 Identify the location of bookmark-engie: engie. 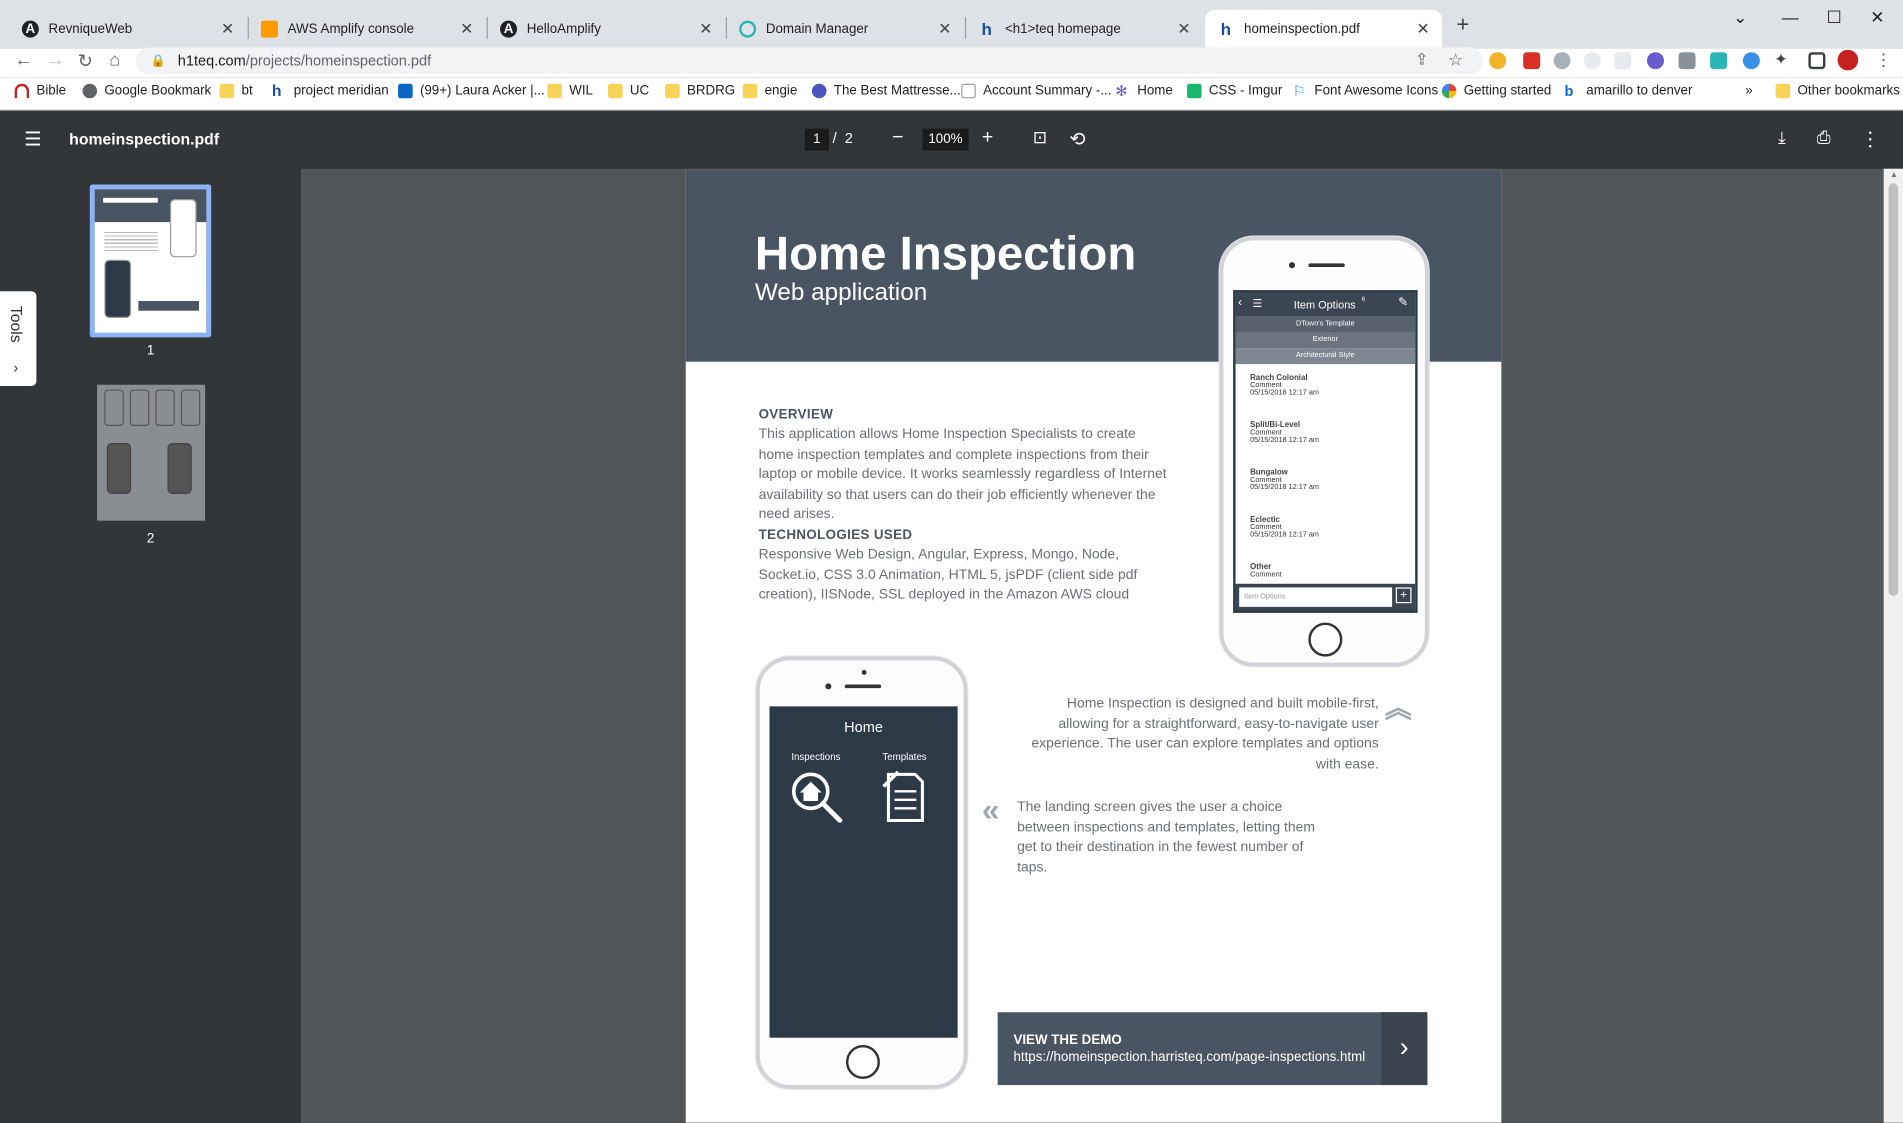
(770, 91).